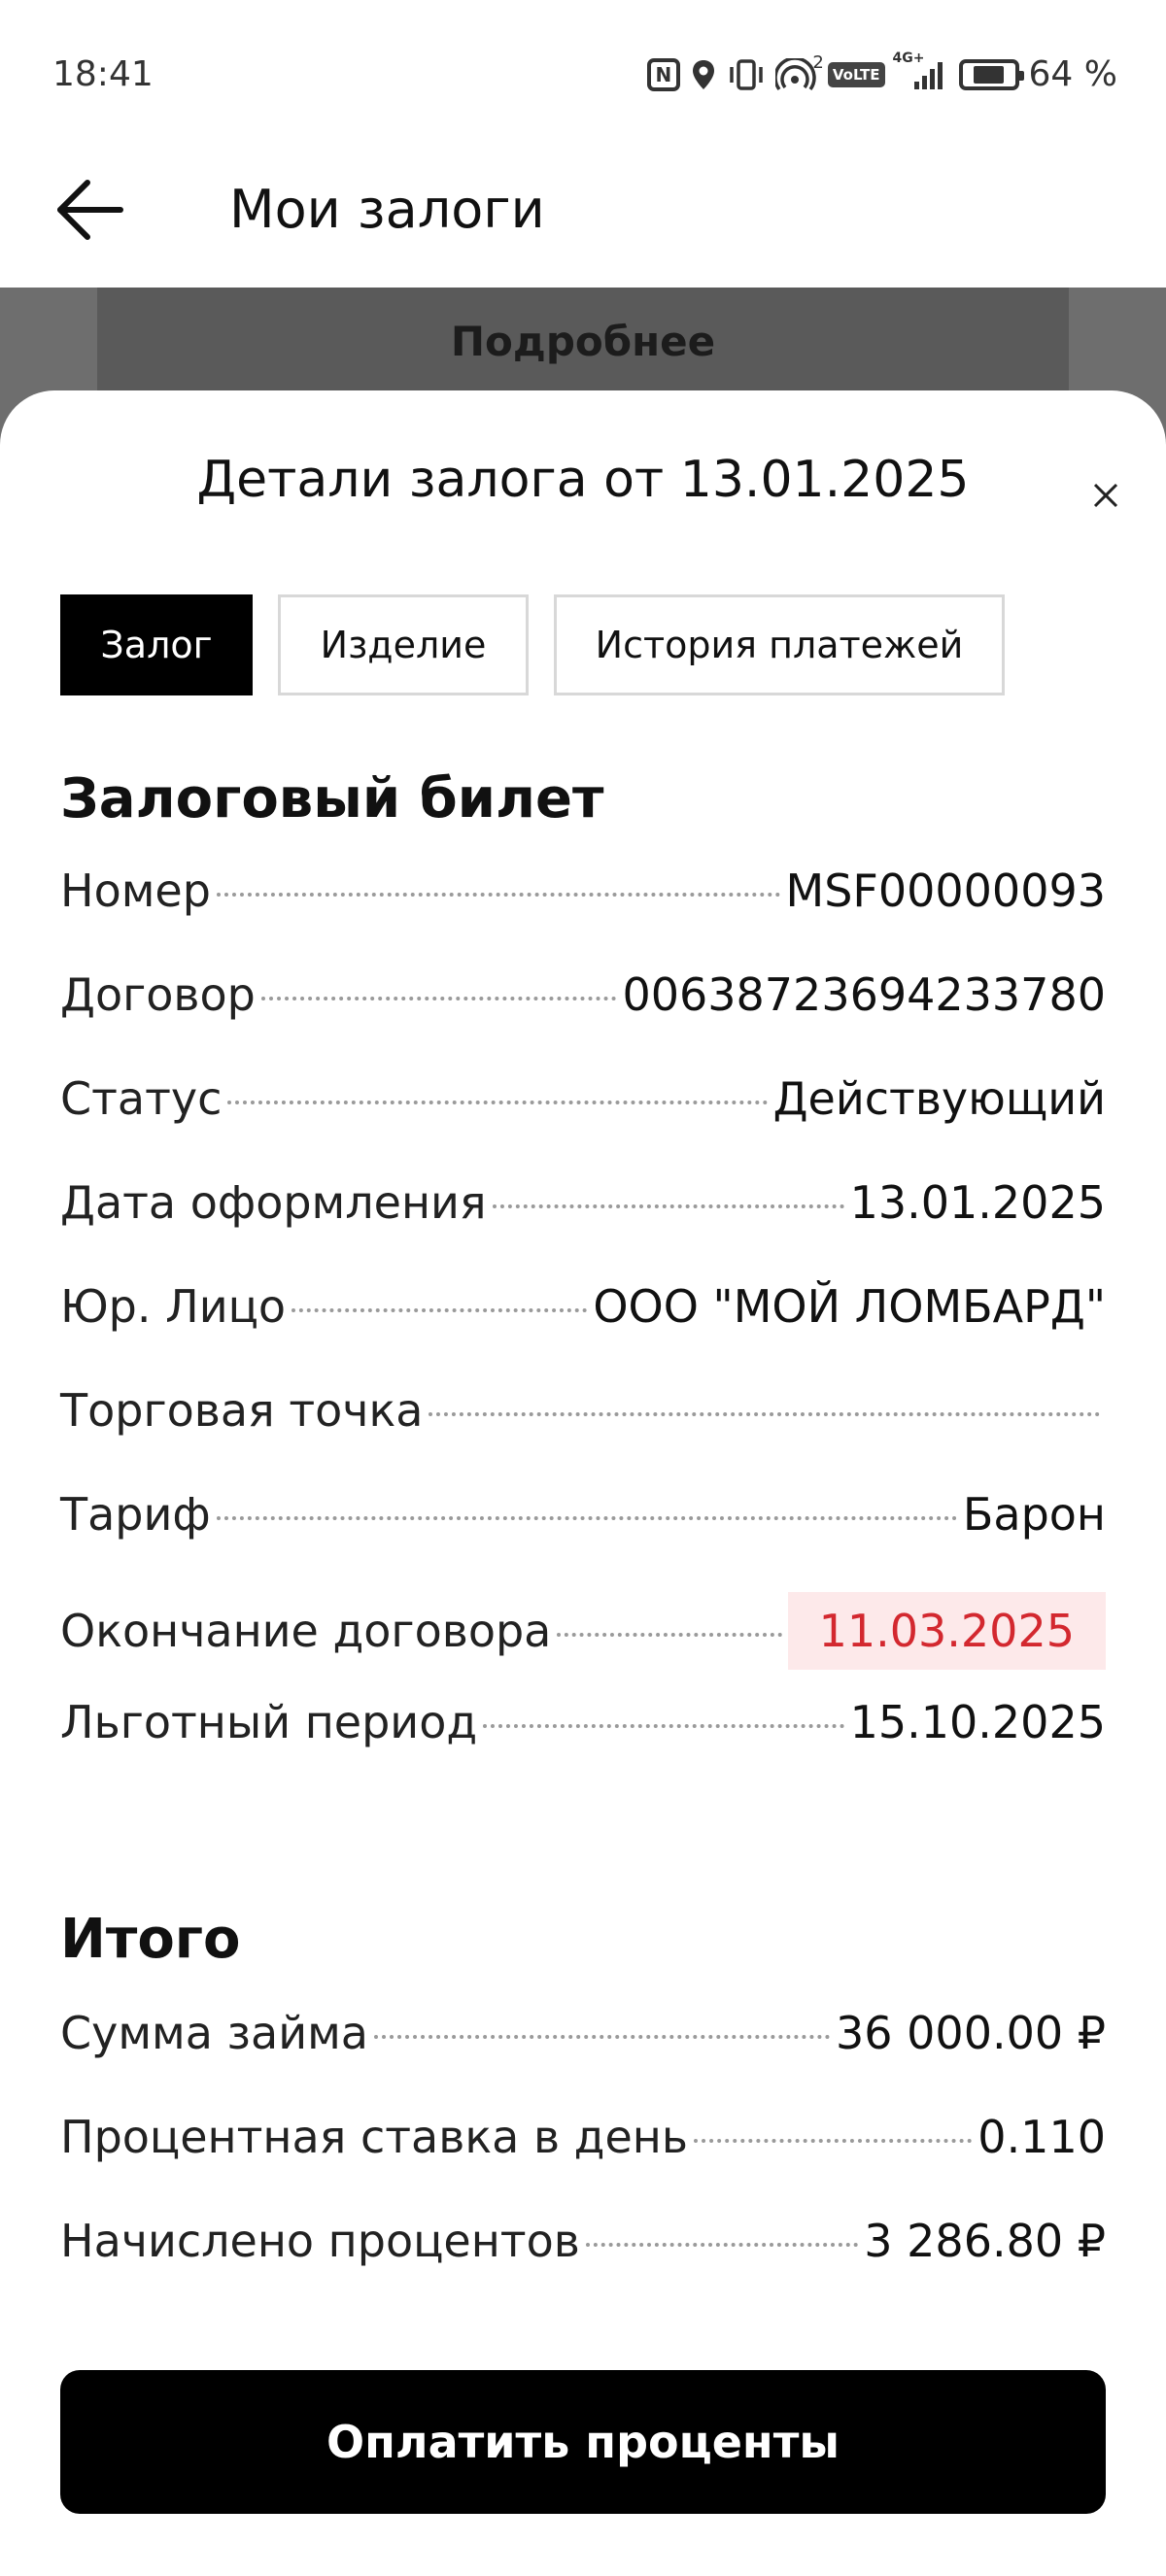  What do you see at coordinates (971, 2033) in the screenshot?
I see `row-value: 36 000.00 ₽` at bounding box center [971, 2033].